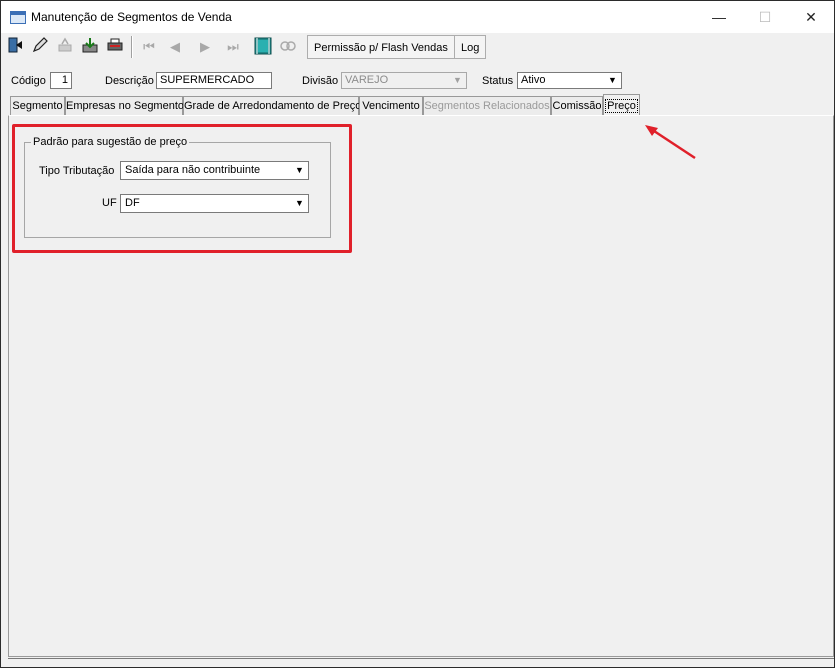 Image resolution: width=837 pixels, height=670 pixels. What do you see at coordinates (381, 47) in the screenshot?
I see `flash-vendas-button: Permissão p/ Flash Vendas` at bounding box center [381, 47].